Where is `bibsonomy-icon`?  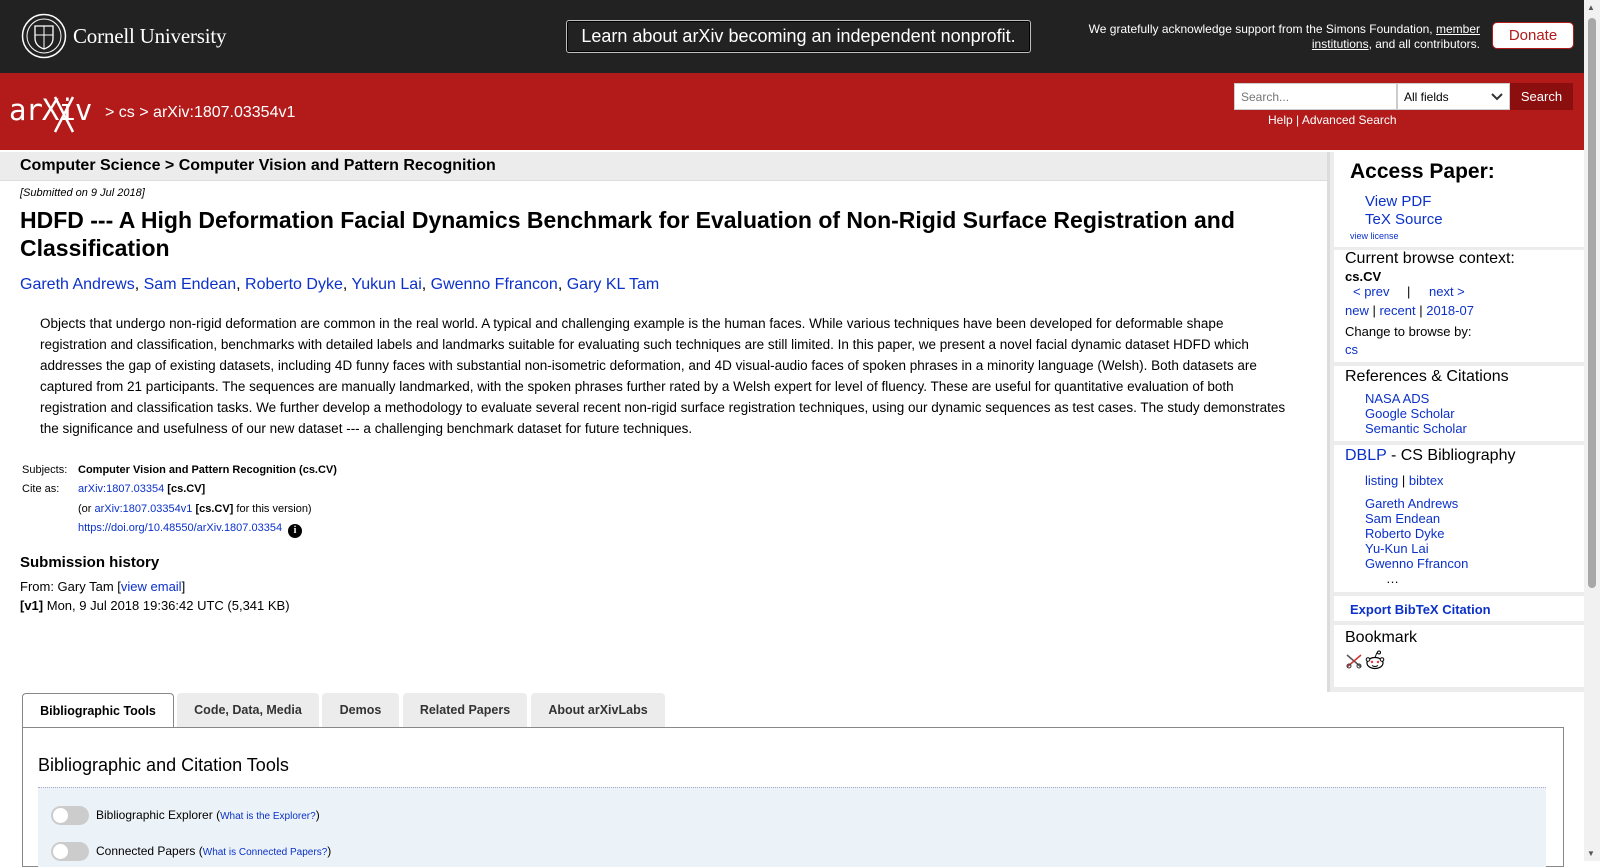
bibsonomy-icon is located at coordinates (1354, 661).